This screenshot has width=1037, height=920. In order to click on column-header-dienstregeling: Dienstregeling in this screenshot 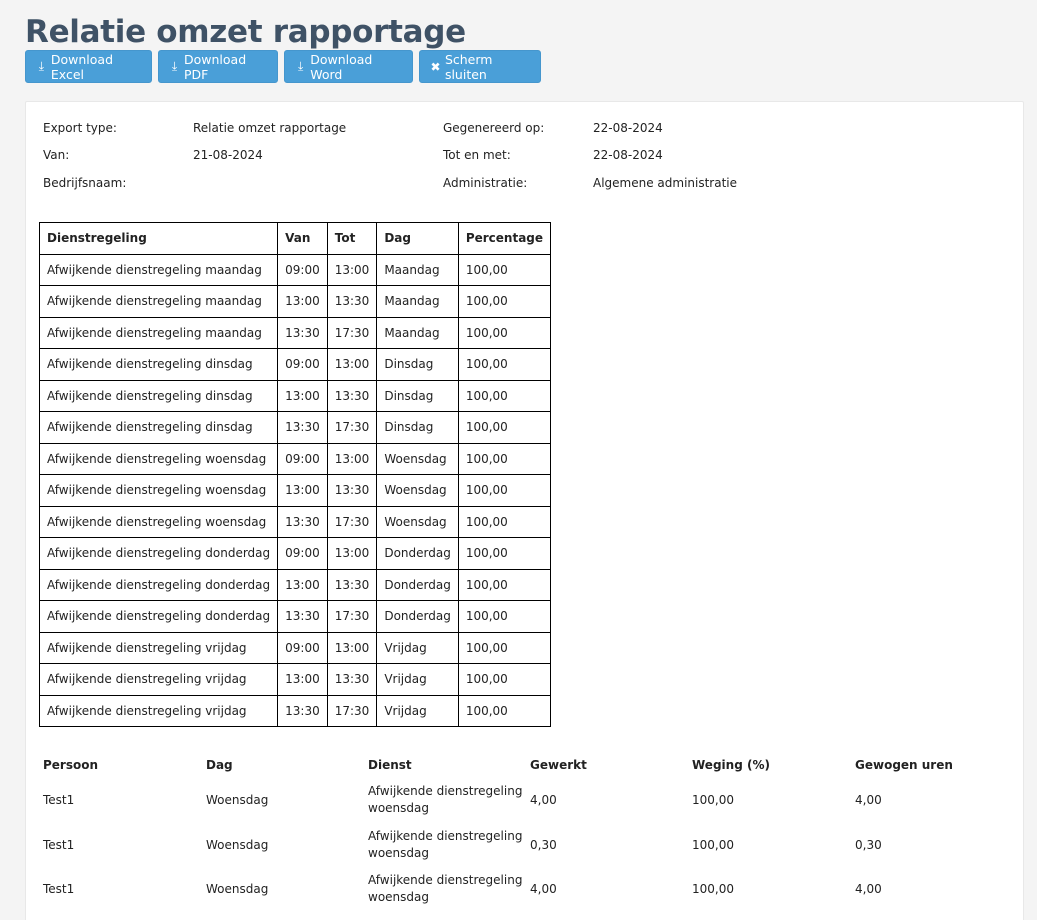, I will do `click(158, 238)`.